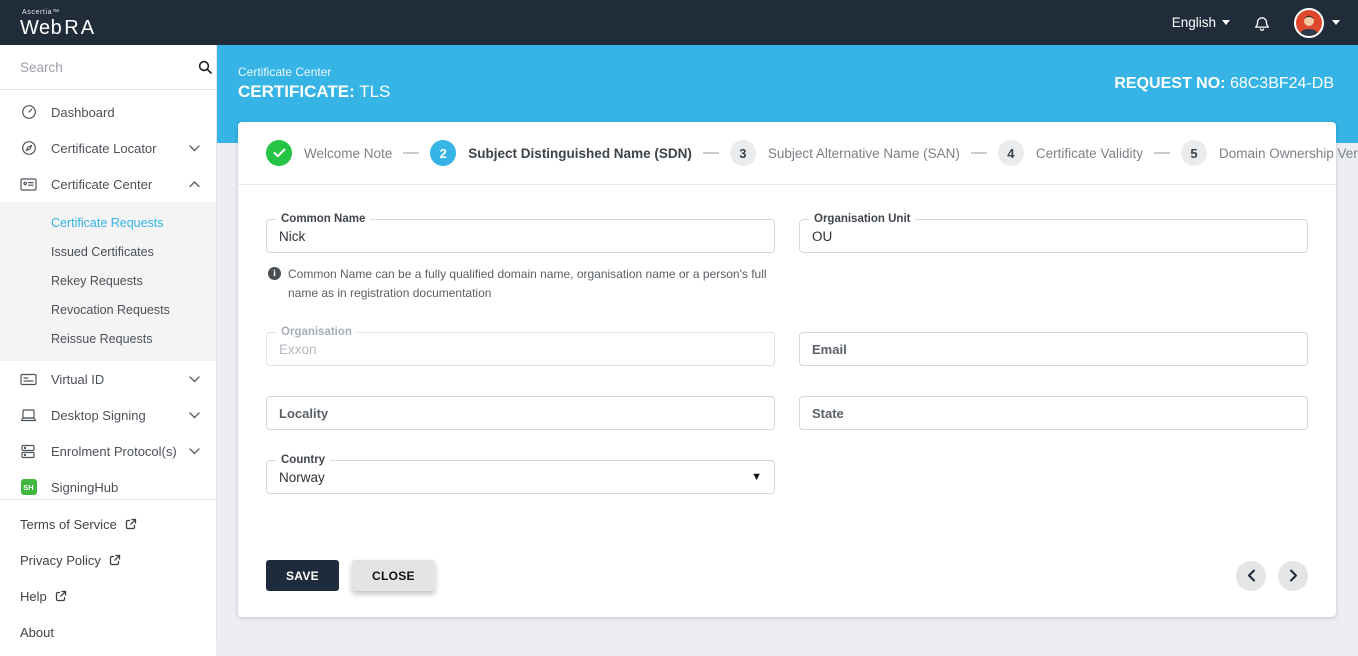 The image size is (1358, 656). Describe the element at coordinates (828, 413) in the screenshot. I see `state-label: State` at that location.